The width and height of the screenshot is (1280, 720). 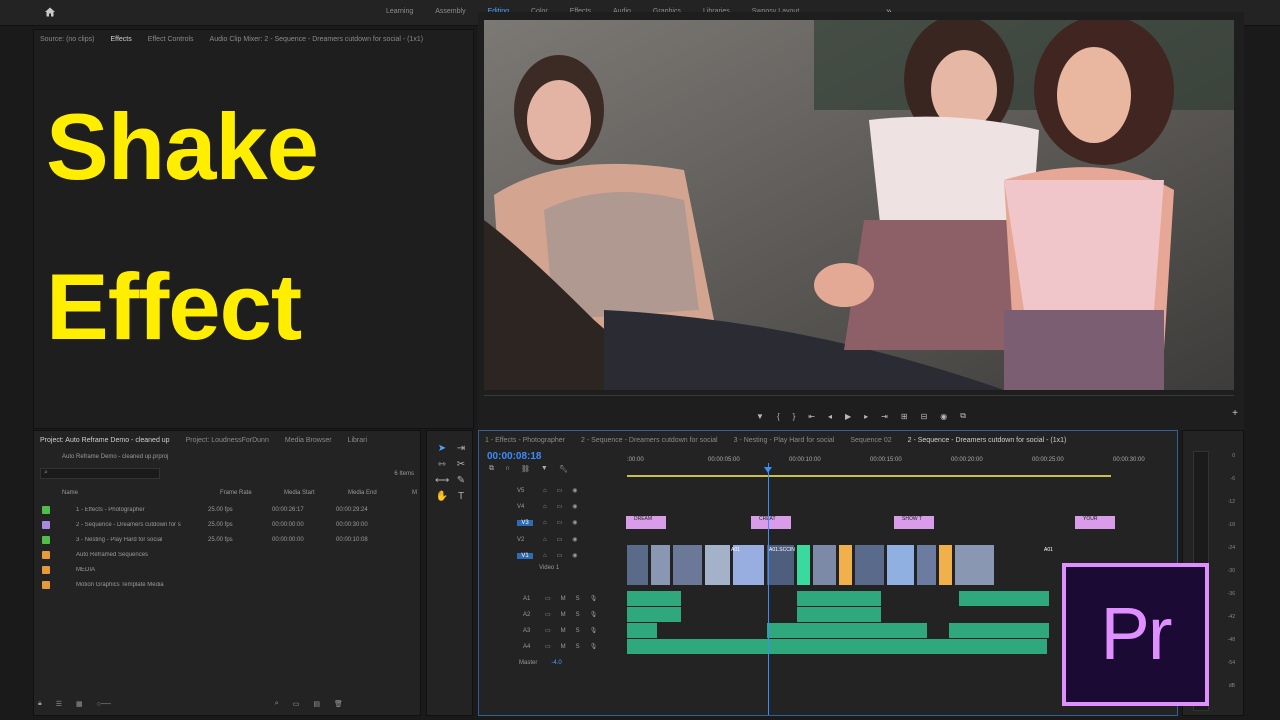 I want to click on add-button-icon: +, so click(x=1235, y=413).